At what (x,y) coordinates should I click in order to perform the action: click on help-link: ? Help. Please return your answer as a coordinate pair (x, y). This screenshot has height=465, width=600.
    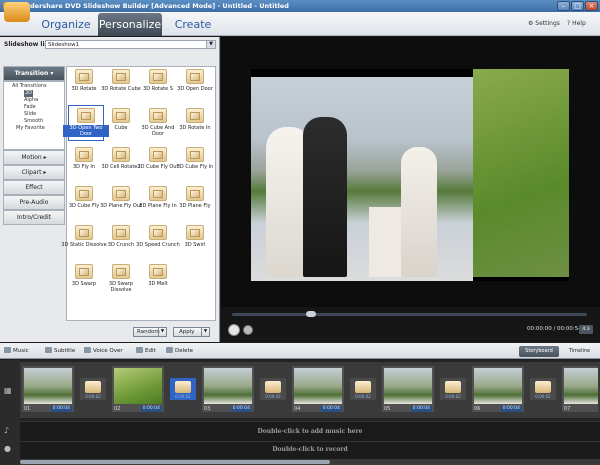
    Looking at the image, I should click on (576, 24).